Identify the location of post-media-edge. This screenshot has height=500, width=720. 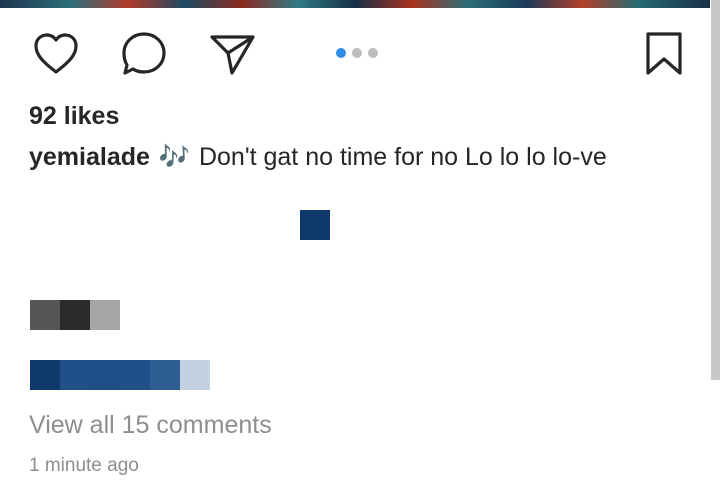
(355, 4).